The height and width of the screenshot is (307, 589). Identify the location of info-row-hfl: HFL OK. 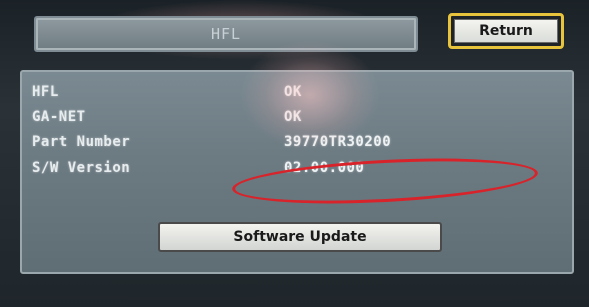
(297, 94).